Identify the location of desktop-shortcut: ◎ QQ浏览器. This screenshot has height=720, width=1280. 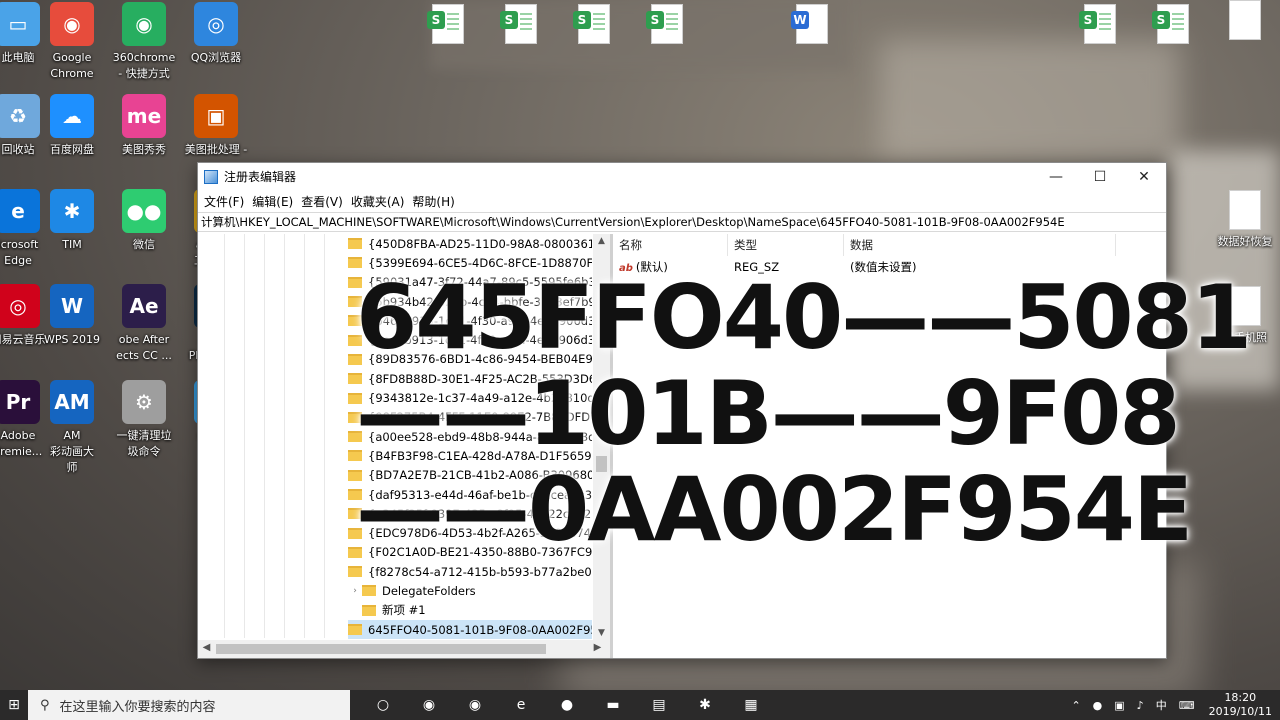
(216, 34).